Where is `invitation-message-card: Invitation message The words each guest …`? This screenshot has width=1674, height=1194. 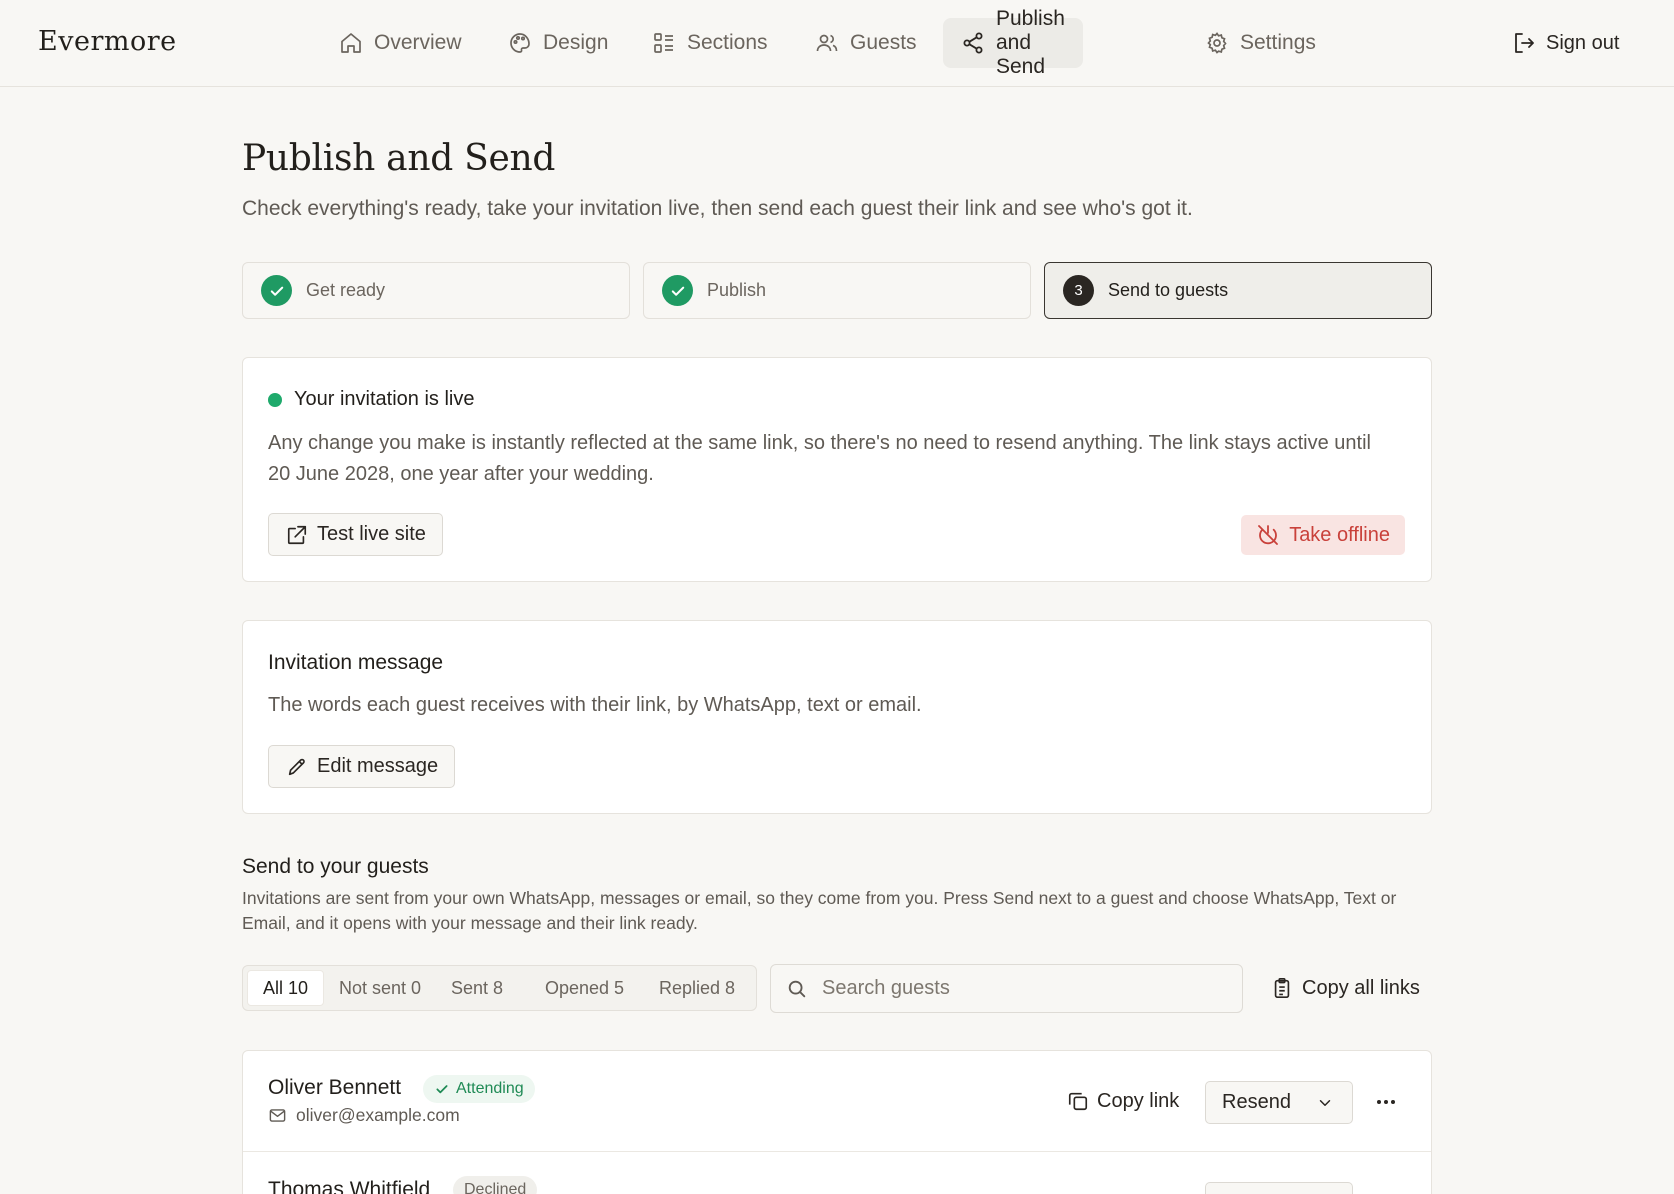
invitation-message-card: Invitation message The words each guest … is located at coordinates (837, 717).